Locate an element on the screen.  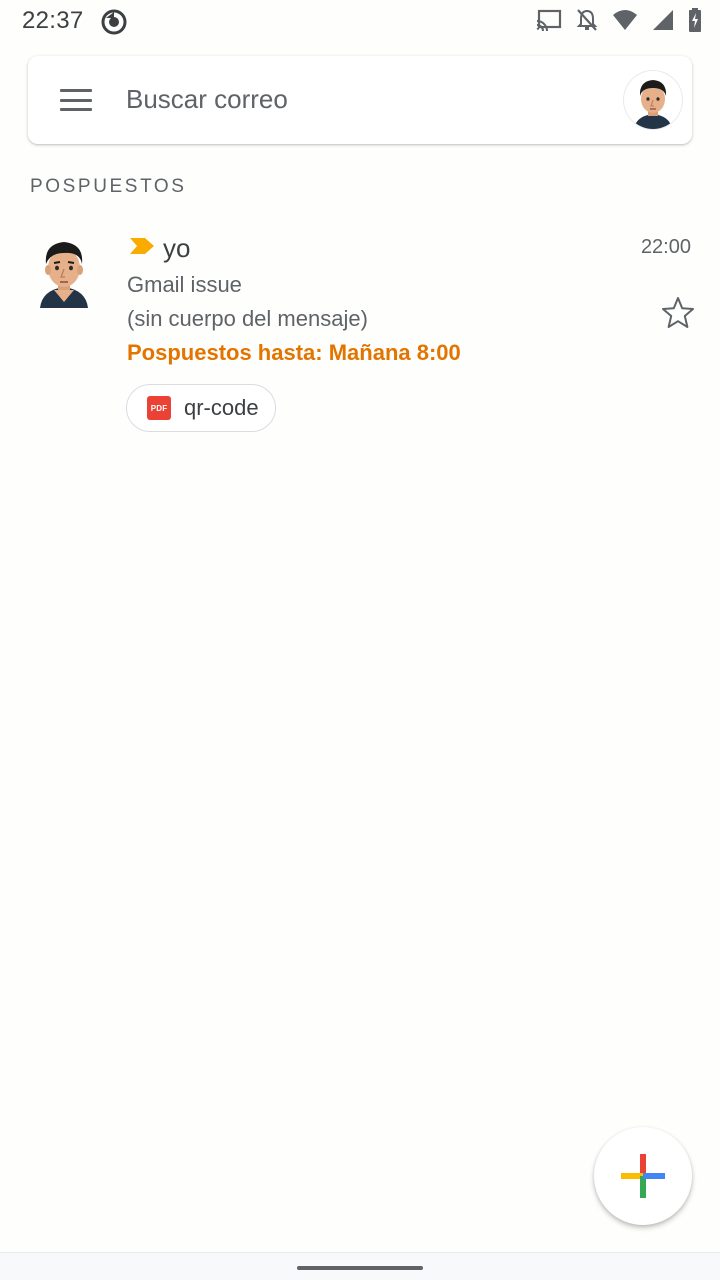
email-time: 22:00 is located at coordinates (665, 247).